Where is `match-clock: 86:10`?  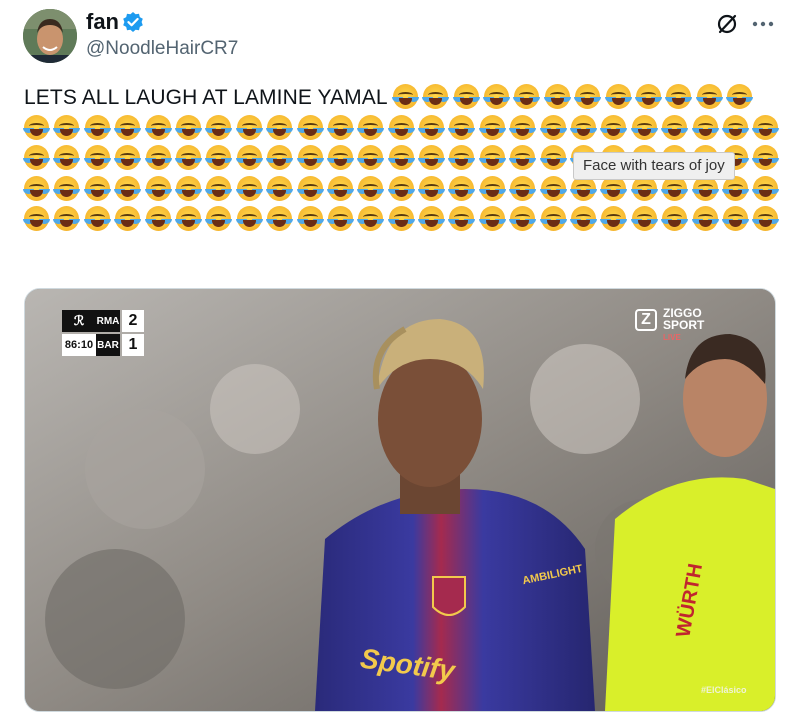 match-clock: 86:10 is located at coordinates (79, 345).